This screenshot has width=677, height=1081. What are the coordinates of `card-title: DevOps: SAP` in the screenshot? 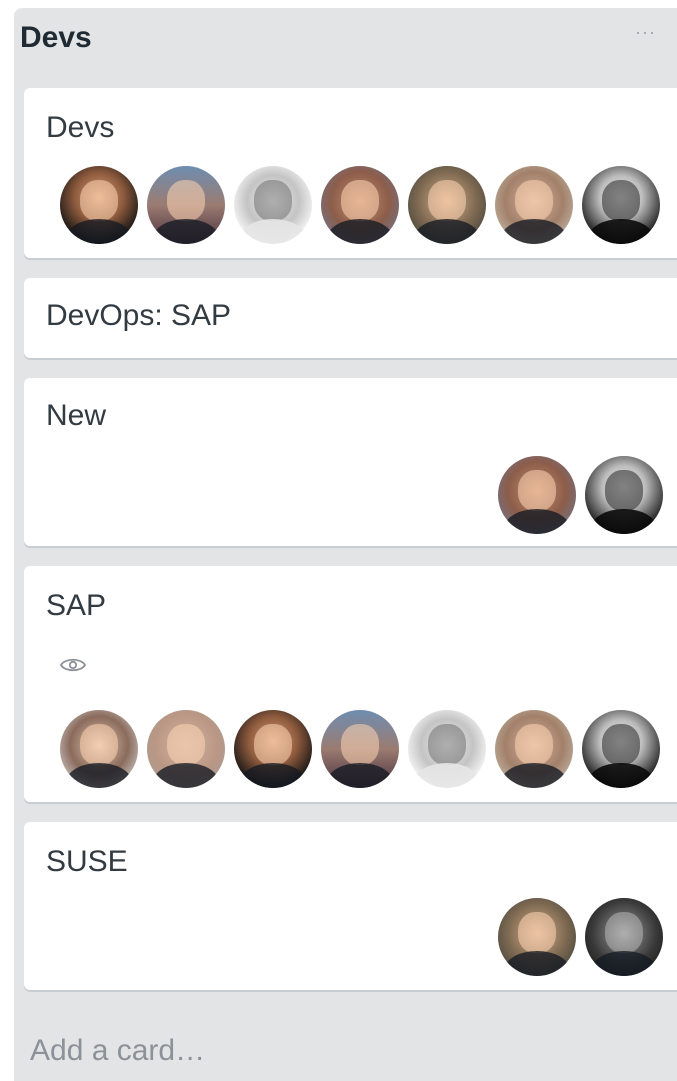 It's located at (139, 315).